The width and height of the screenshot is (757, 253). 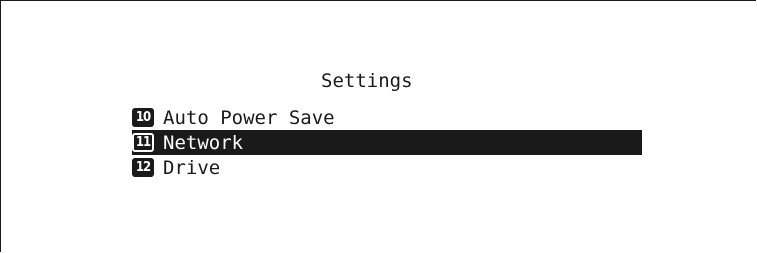 I want to click on menu-item-auto-power-save: 10 Auto Power Save, so click(x=387, y=117).